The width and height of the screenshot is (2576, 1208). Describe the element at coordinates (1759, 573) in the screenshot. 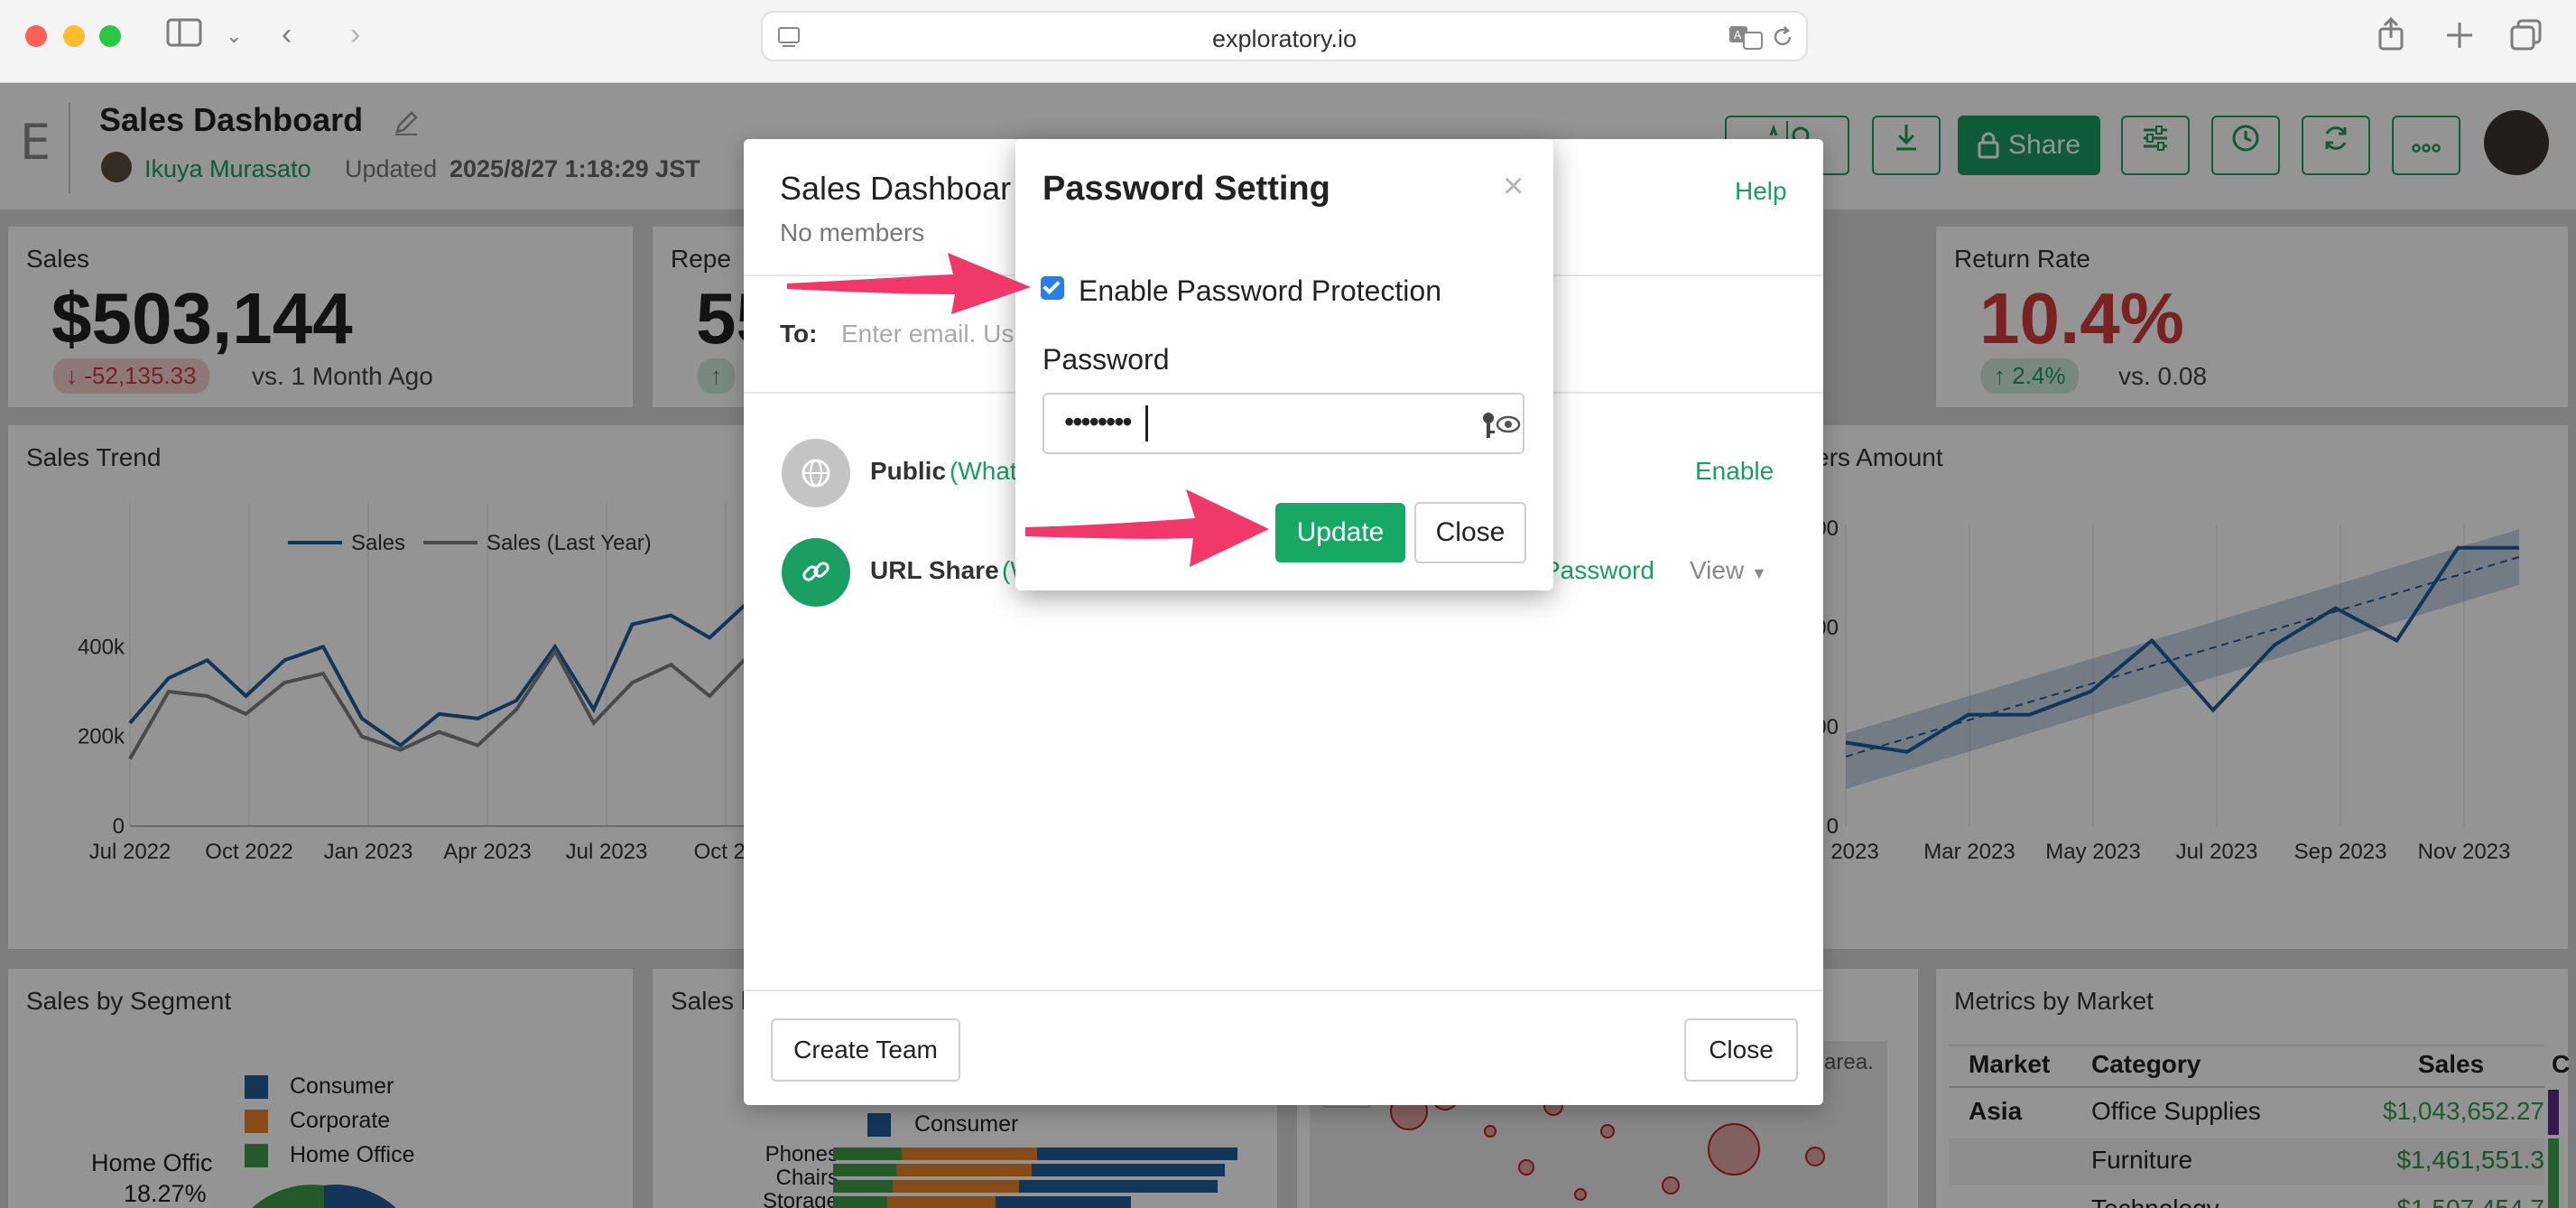

I see `caret-down-icon: ▼` at that location.